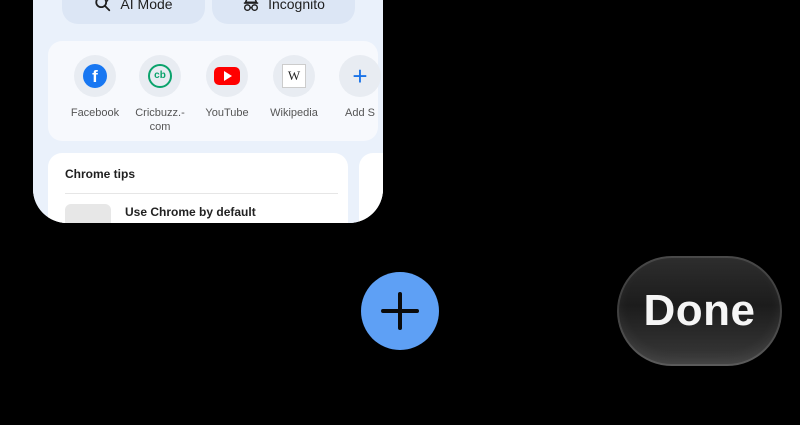 Image resolution: width=800 pixels, height=425 pixels. I want to click on shortcut-add: + Add S, so click(355, 87).